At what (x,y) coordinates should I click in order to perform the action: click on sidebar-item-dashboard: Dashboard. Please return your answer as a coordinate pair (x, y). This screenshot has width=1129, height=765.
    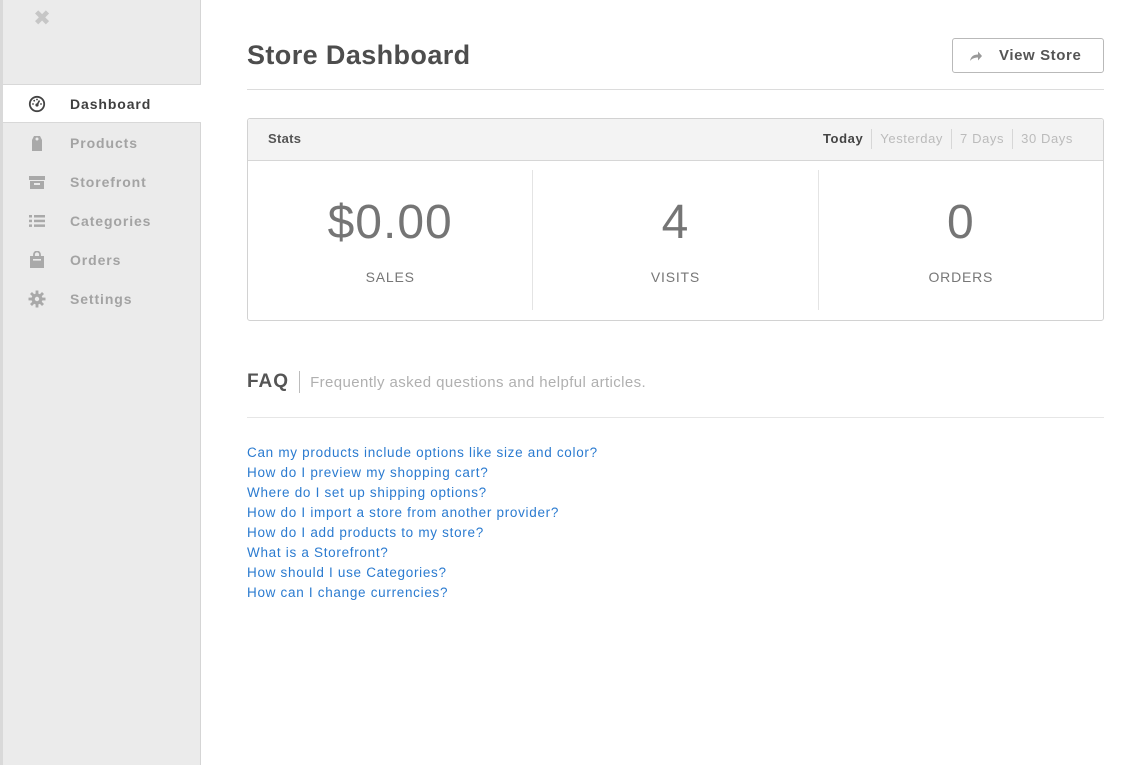
    Looking at the image, I should click on (102, 103).